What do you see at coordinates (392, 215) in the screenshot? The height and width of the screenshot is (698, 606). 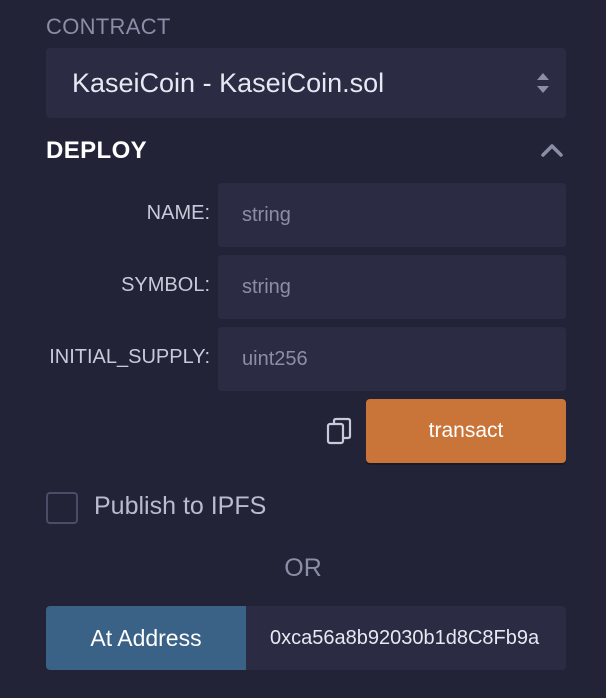 I see `name-input` at bounding box center [392, 215].